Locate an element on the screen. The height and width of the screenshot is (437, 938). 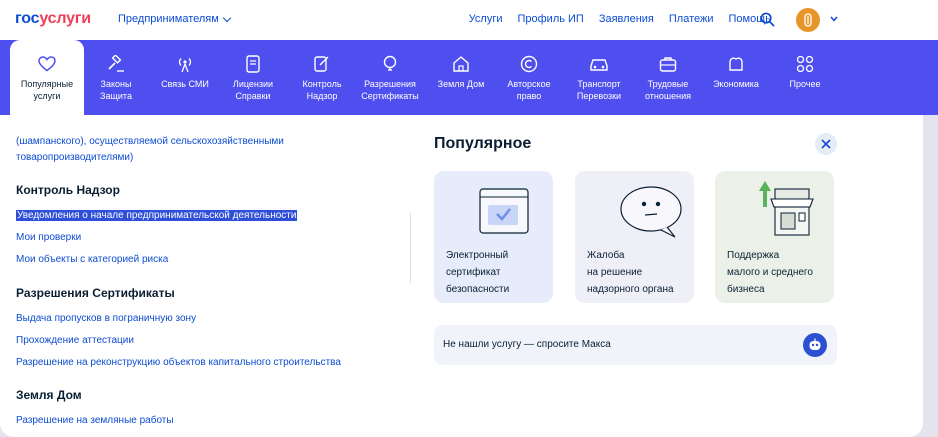
antenna-icon is located at coordinates (185, 64).